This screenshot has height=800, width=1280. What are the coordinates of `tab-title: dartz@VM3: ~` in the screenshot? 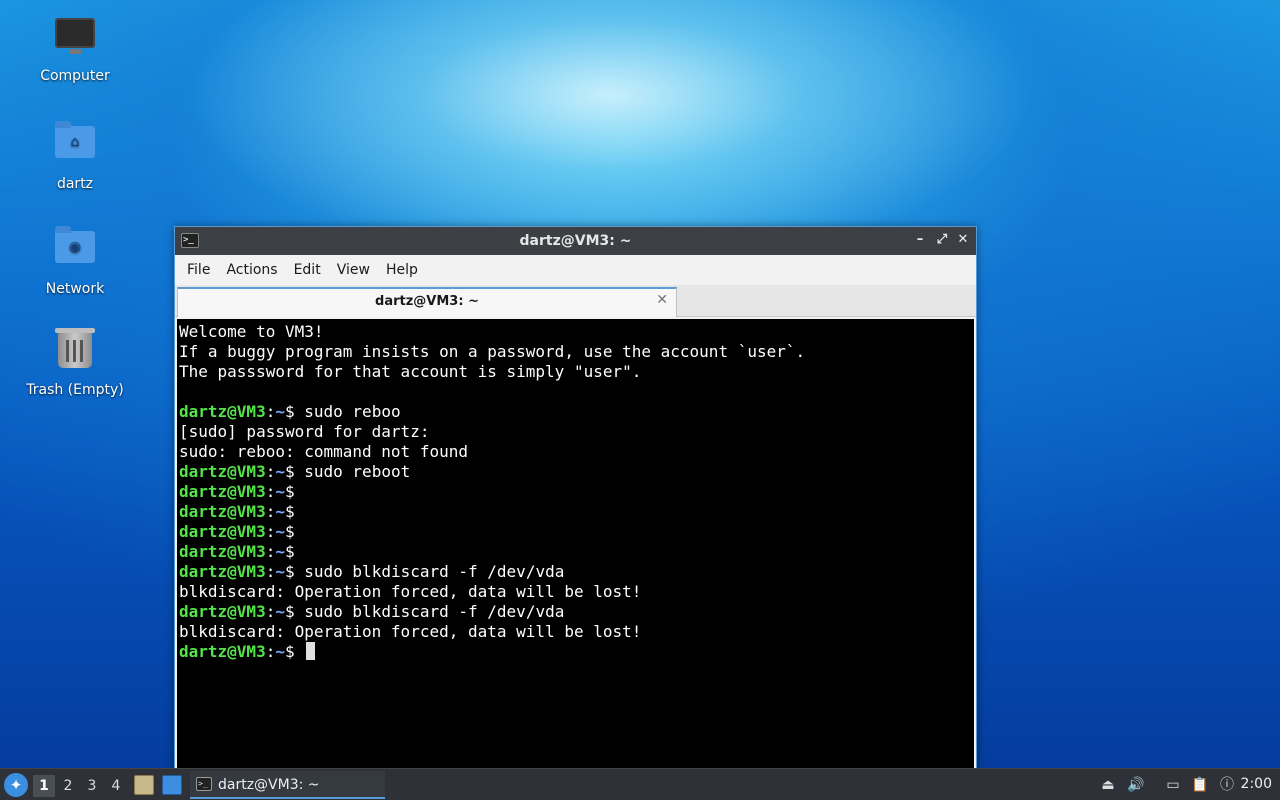 It's located at (427, 301).